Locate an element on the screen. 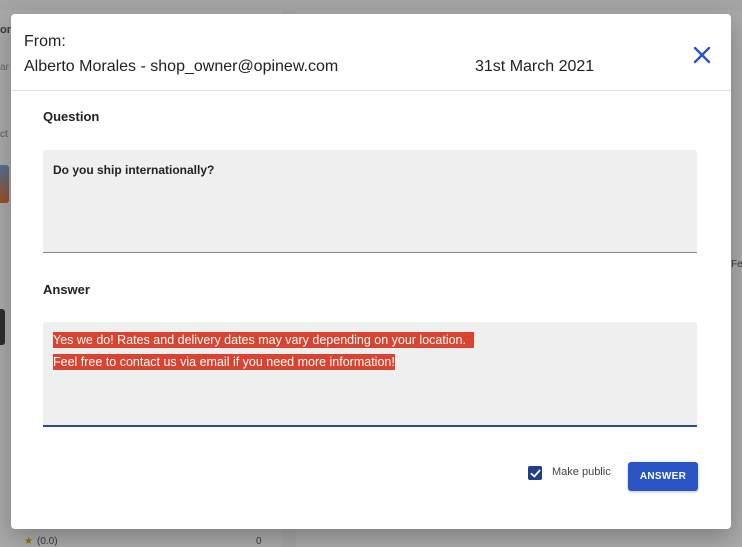  from-label: From: is located at coordinates (45, 41).